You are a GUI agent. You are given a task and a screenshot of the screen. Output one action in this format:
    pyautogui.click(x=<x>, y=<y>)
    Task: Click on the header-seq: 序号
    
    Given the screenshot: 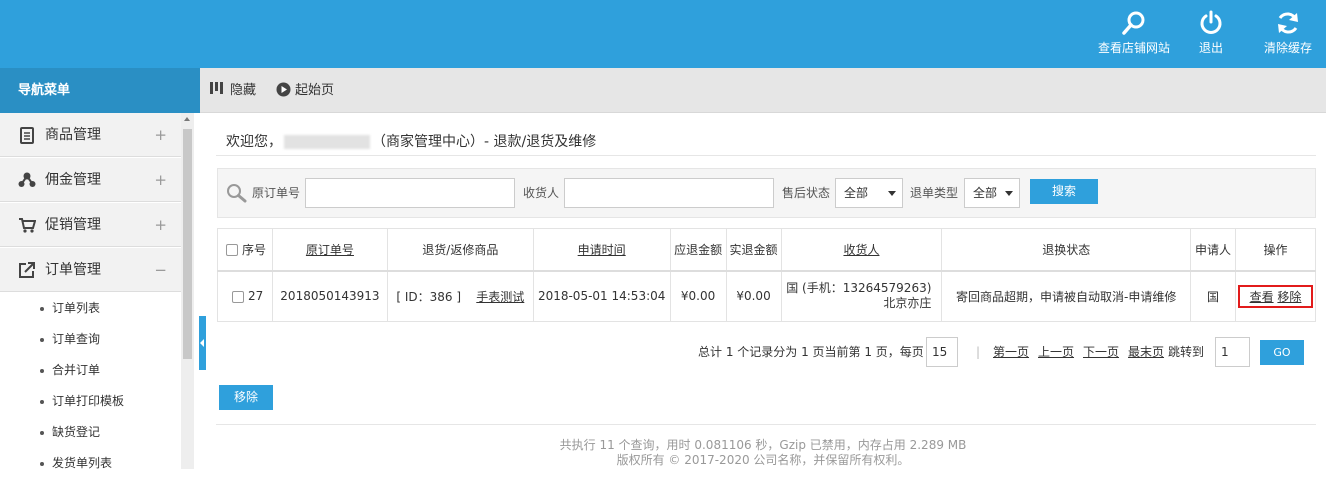 What is the action you would take?
    pyautogui.click(x=245, y=250)
    